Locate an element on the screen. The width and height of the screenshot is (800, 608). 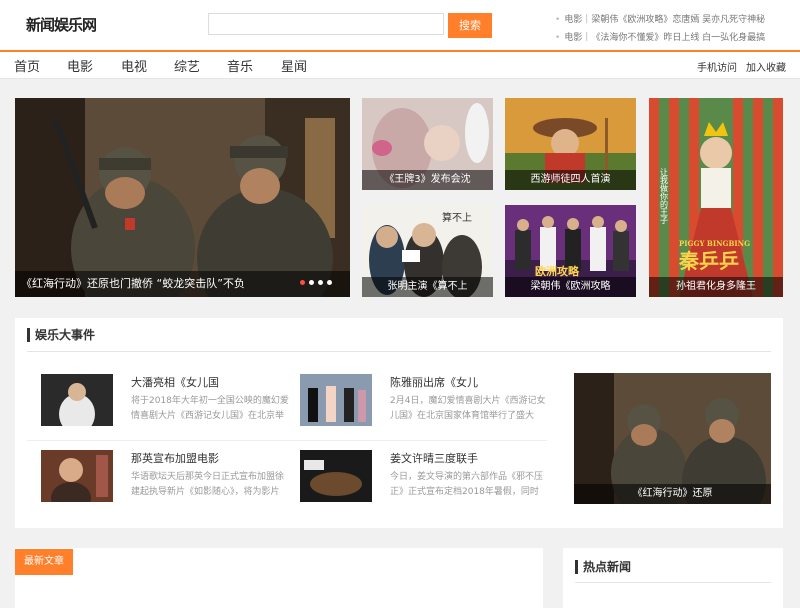
poster-vertical-text: 让我做你的王子 is located at coordinates (664, 195).